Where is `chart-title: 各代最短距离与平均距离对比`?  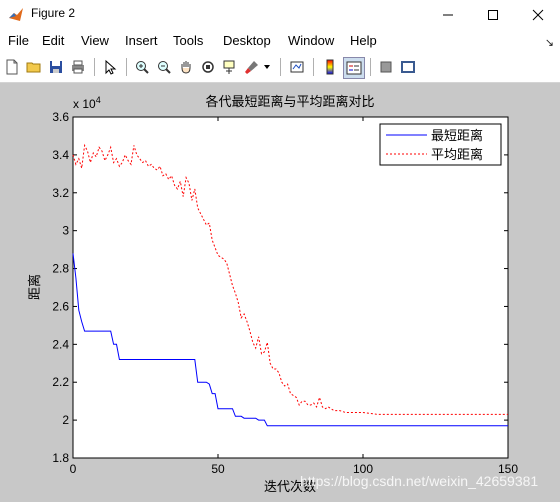
chart-title: 各代最短距离与平均距离对比 is located at coordinates (289, 102).